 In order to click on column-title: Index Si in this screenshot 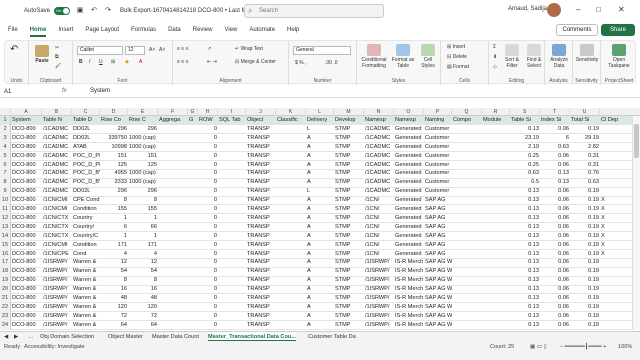, I will do `click(555, 120)`.